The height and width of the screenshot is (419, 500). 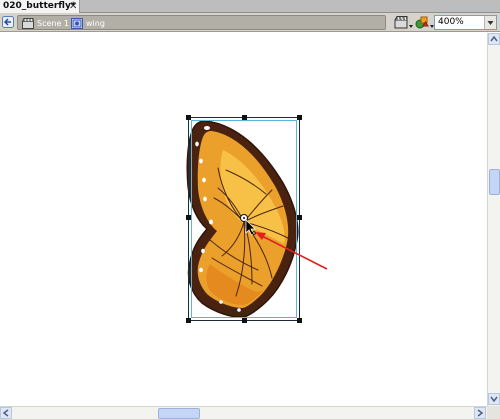 I want to click on zoom-value: 400%, so click(x=451, y=22).